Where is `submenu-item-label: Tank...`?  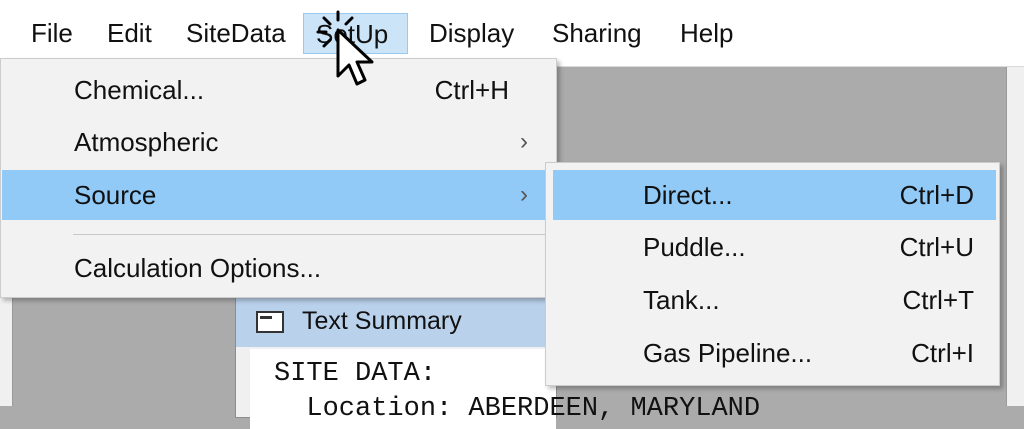 submenu-item-label: Tank... is located at coordinates (681, 300).